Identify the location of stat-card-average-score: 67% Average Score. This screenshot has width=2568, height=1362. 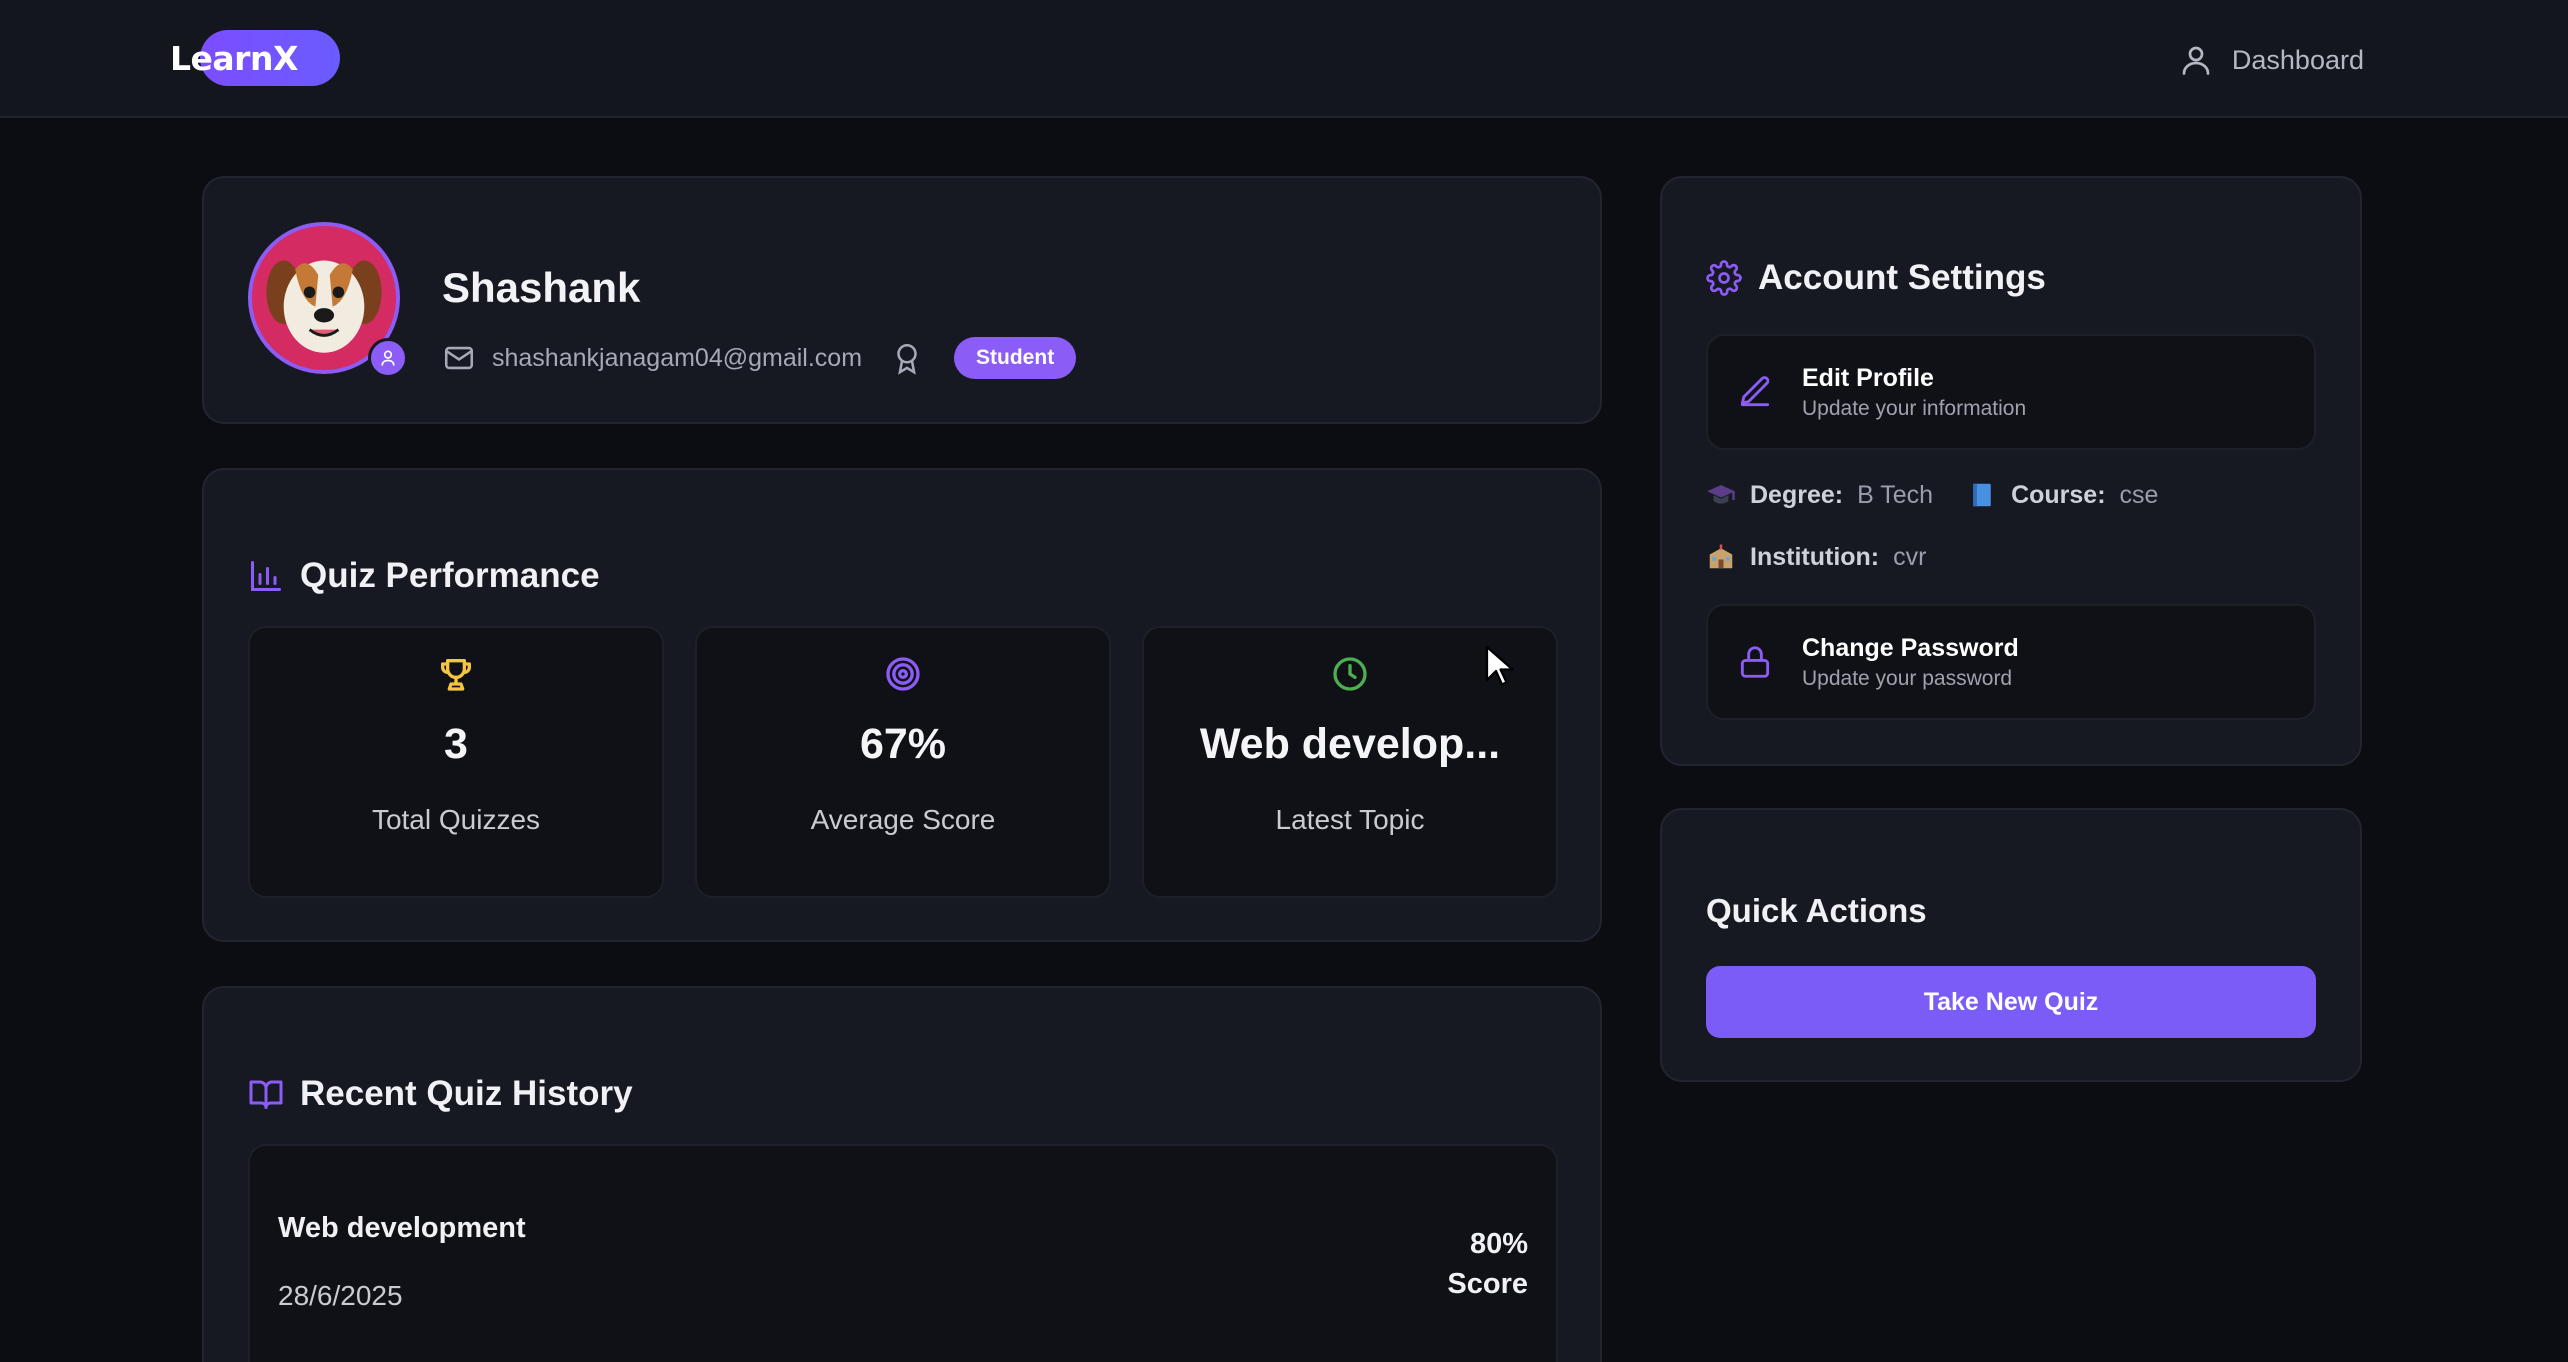
(903, 762).